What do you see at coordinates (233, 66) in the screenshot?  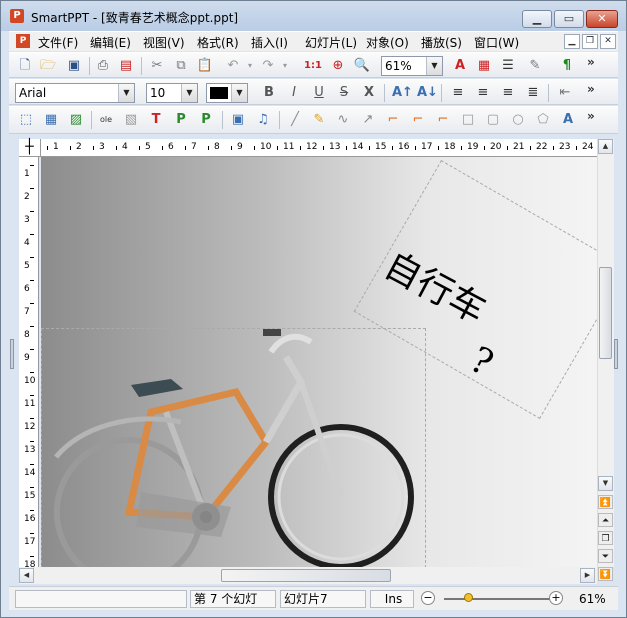 I see `undo-icon: ↶` at bounding box center [233, 66].